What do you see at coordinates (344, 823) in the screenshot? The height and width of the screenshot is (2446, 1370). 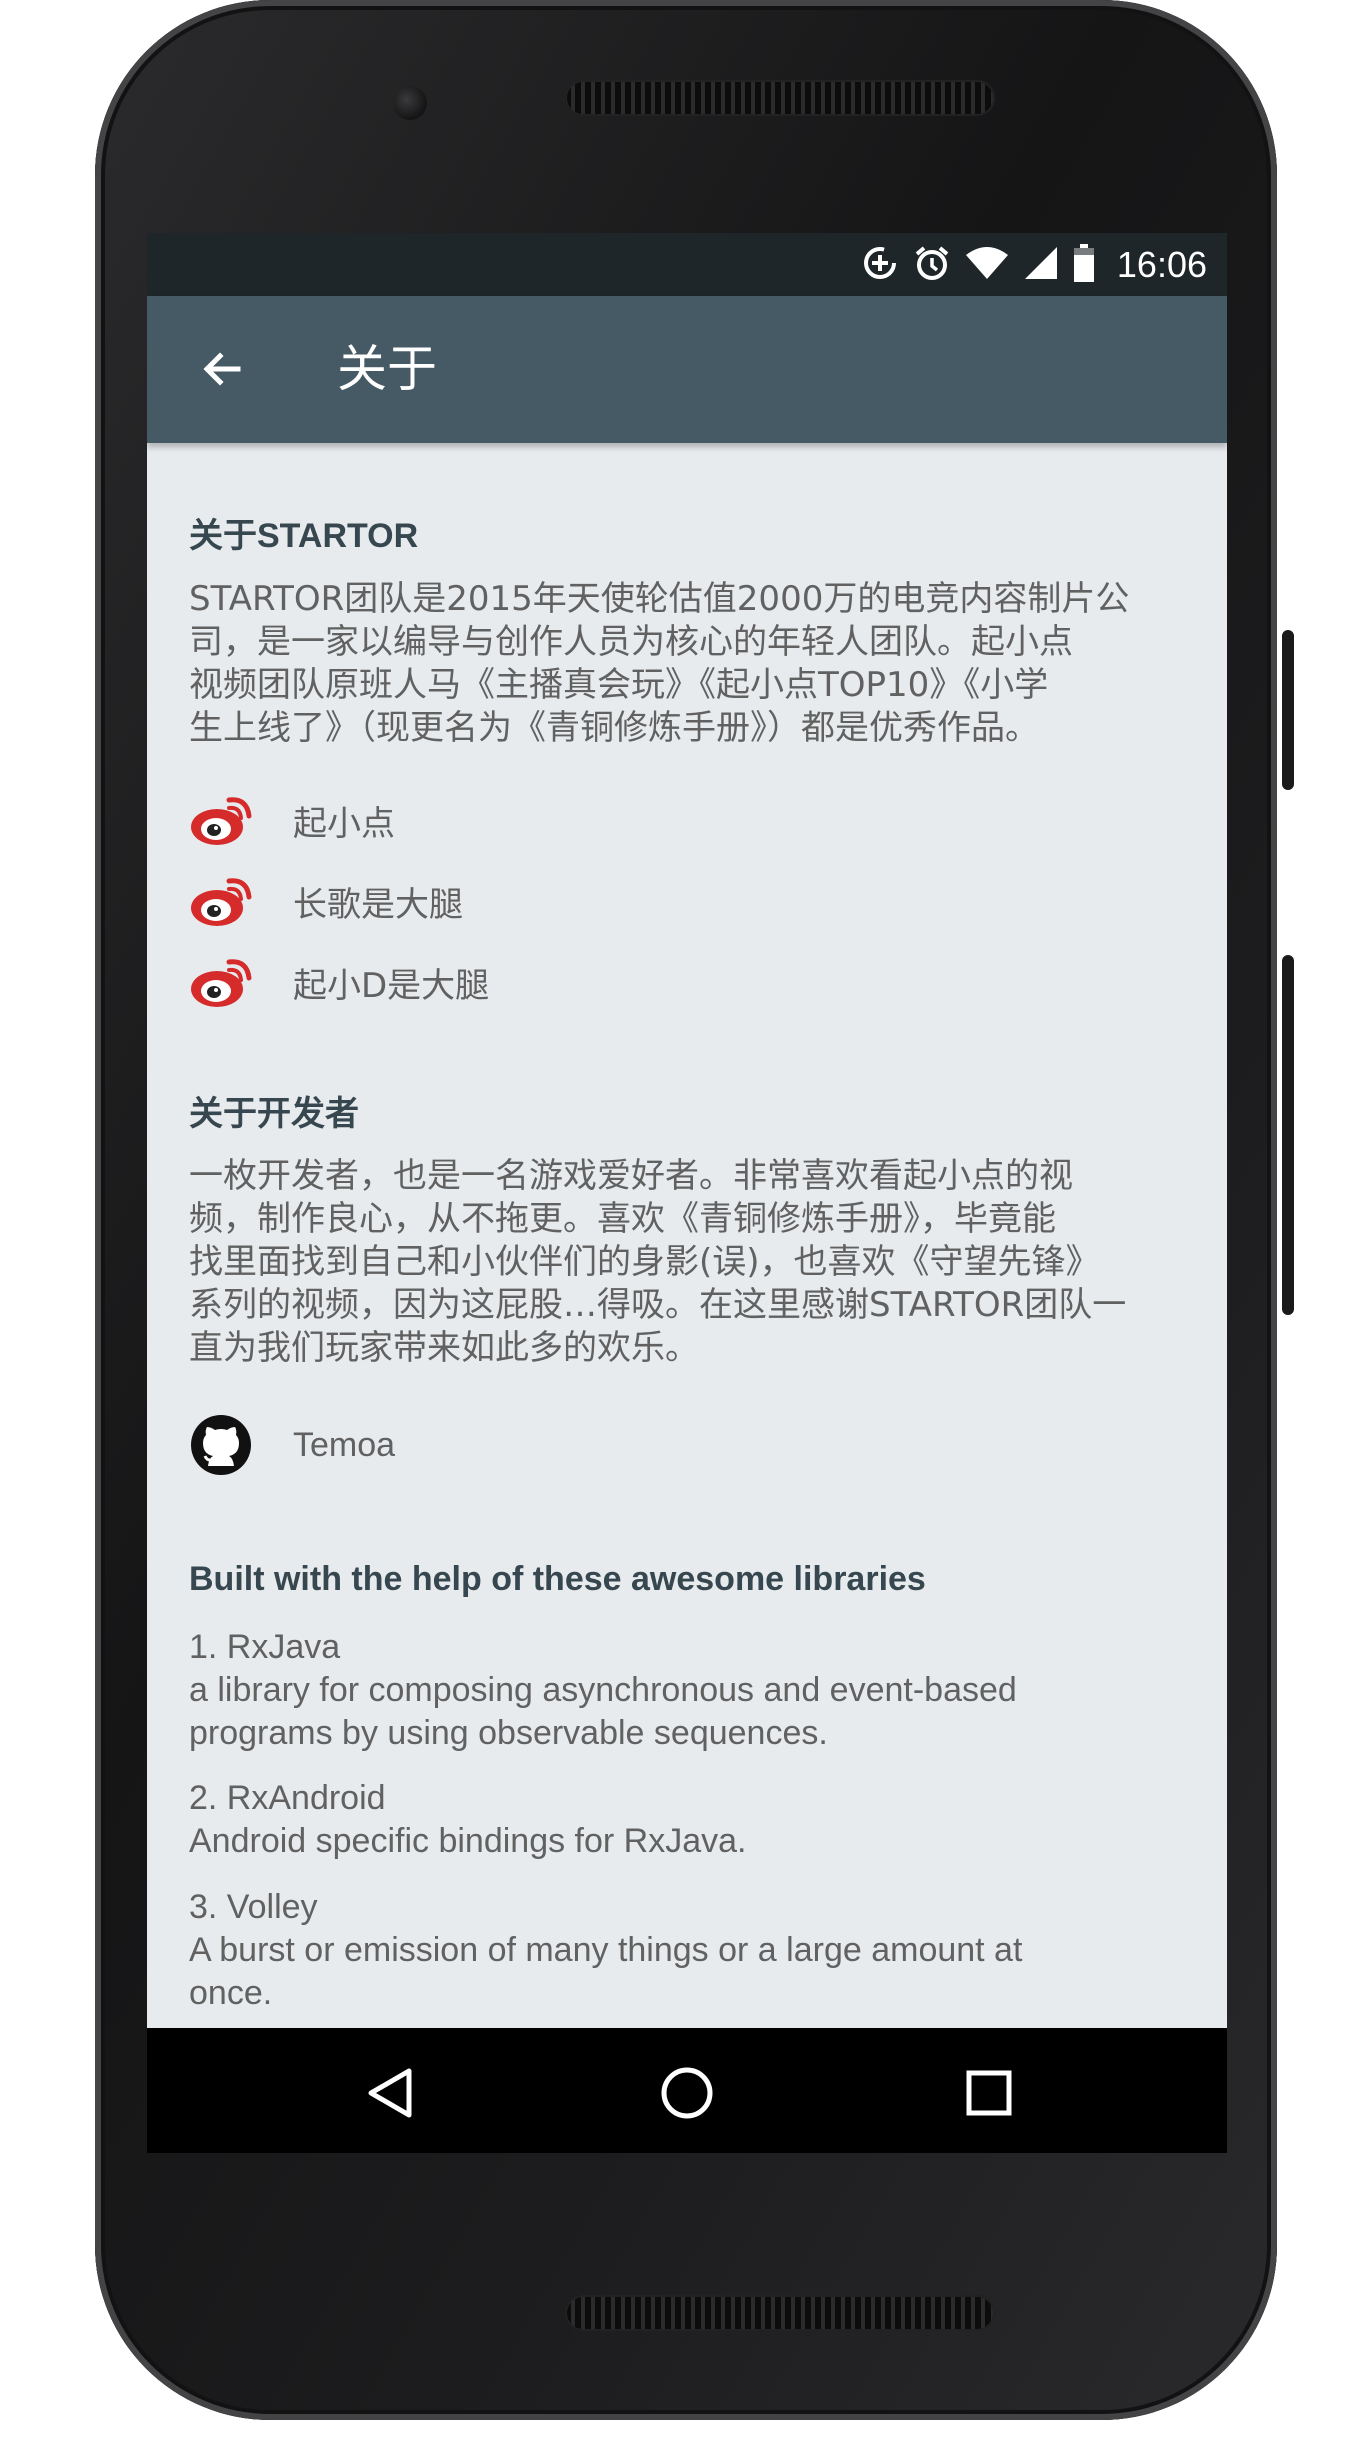 I see `weibo-link-label: 起小点` at bounding box center [344, 823].